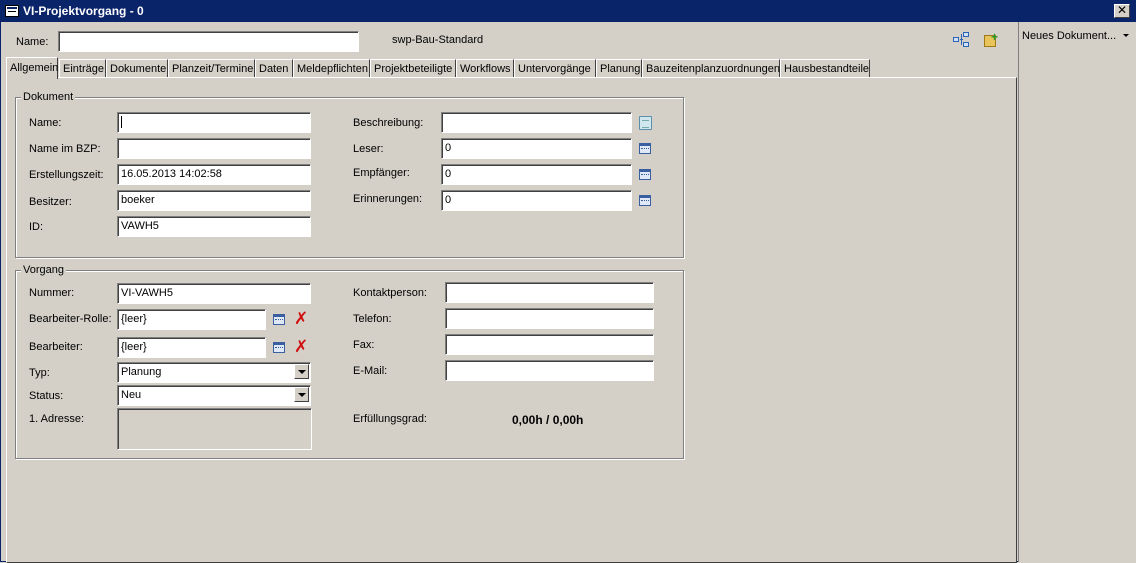 This screenshot has width=1136, height=563. Describe the element at coordinates (12, 11) in the screenshot. I see `window-icon` at that location.